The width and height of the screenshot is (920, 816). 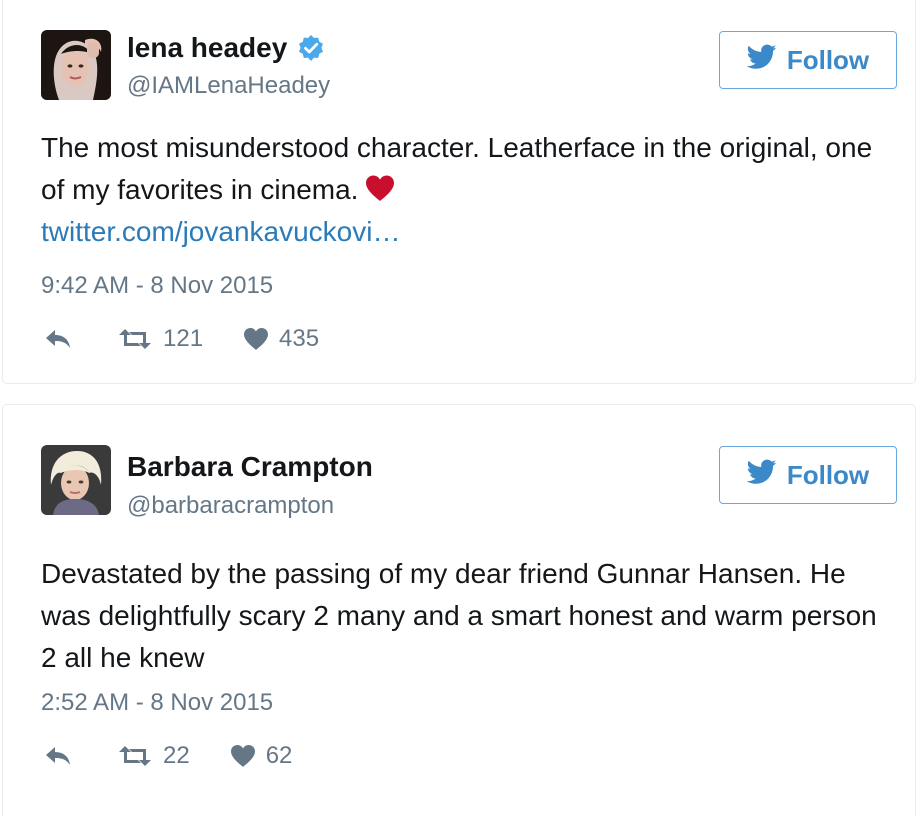 I want to click on like-button: 62, so click(x=261, y=756).